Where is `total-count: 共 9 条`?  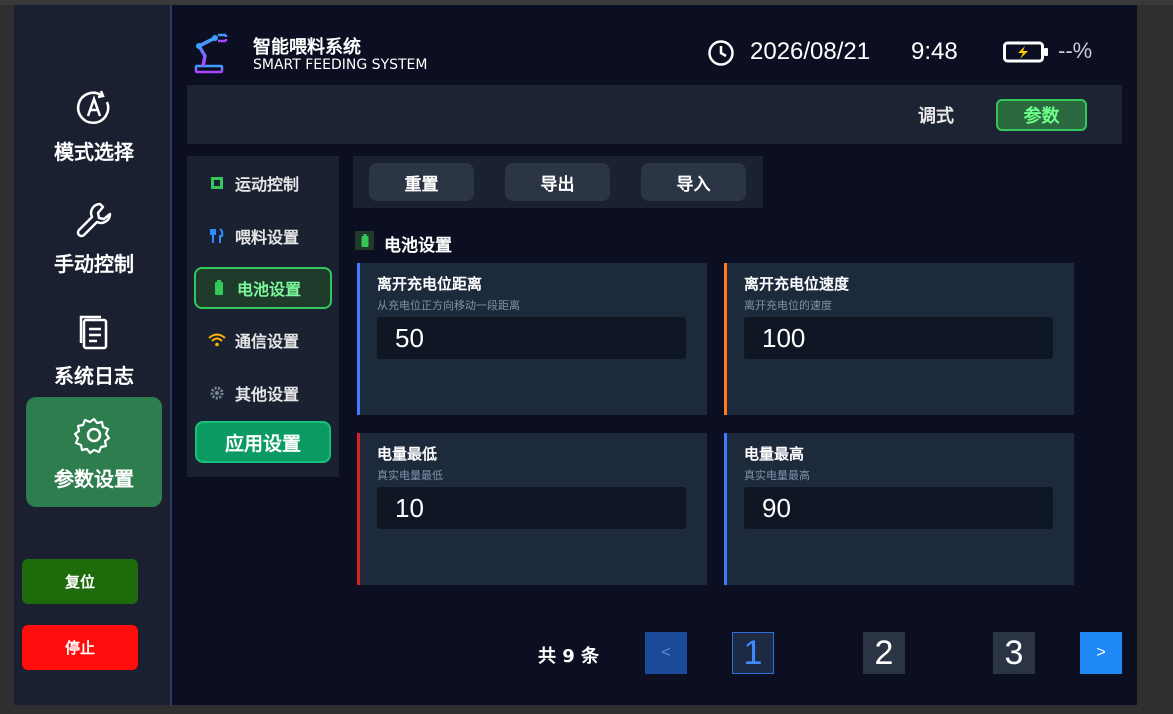 total-count: 共 9 条 is located at coordinates (569, 656).